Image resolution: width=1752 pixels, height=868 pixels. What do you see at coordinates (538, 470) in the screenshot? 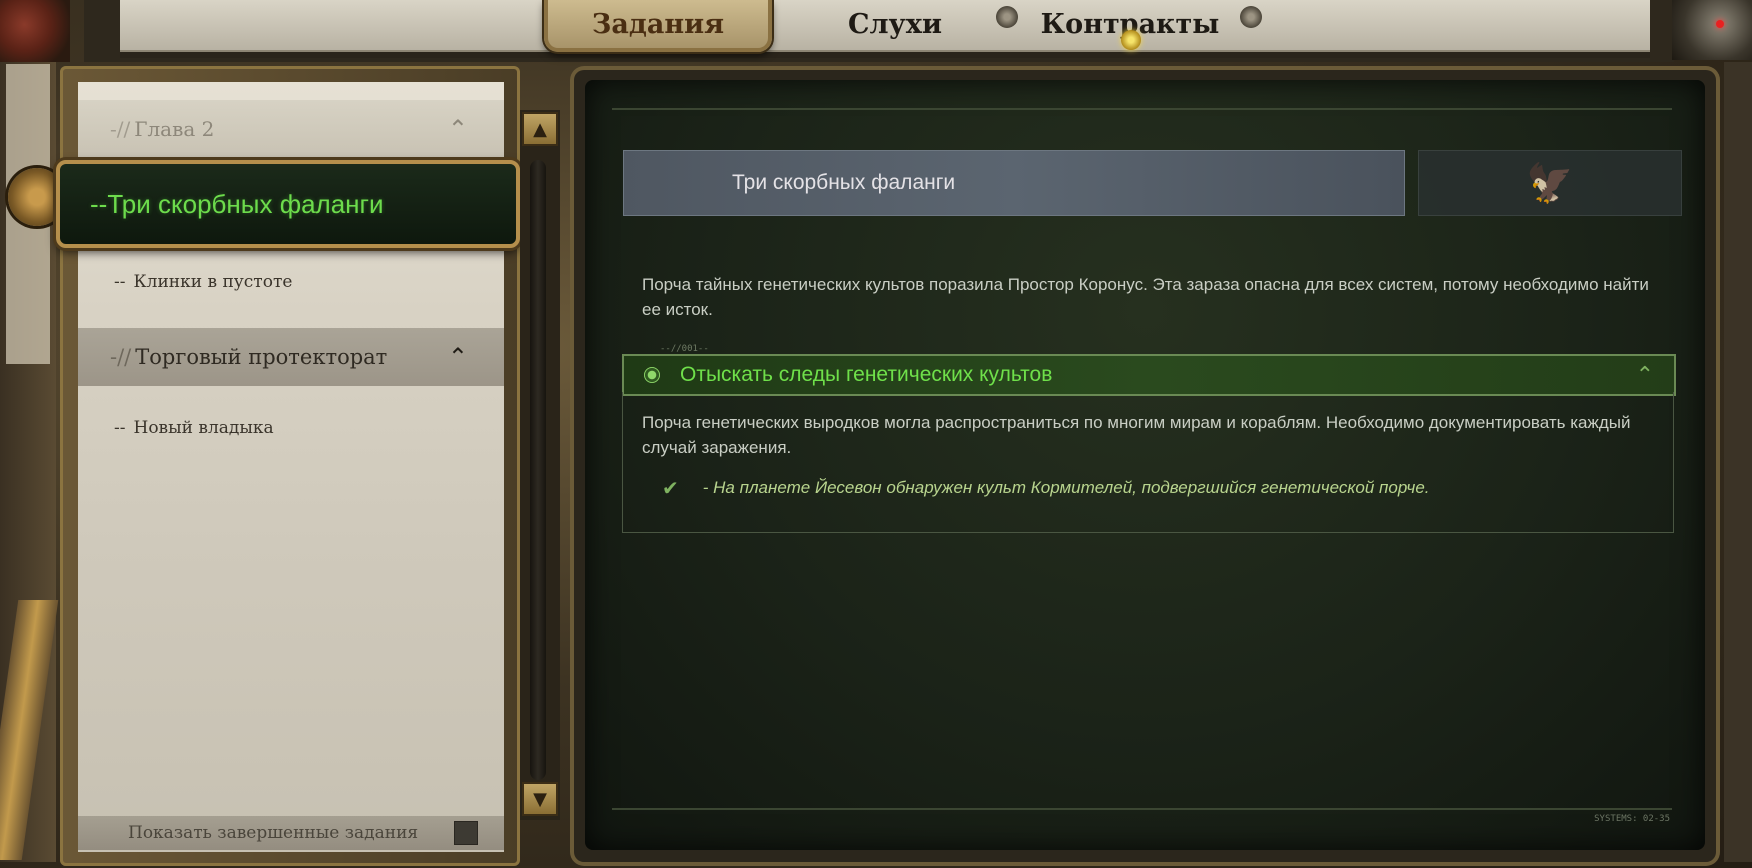
I see `scrollbar-track` at bounding box center [538, 470].